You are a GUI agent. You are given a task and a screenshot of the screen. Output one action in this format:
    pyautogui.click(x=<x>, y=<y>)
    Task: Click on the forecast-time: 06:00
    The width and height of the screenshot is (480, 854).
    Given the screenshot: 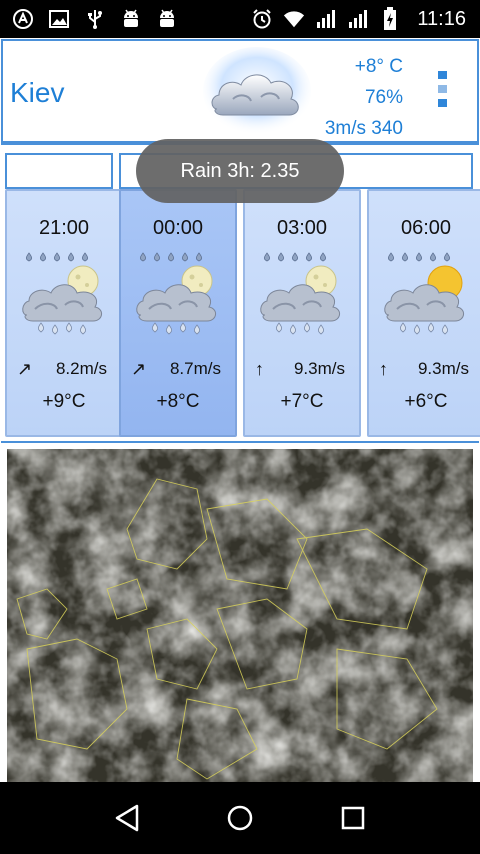 What is the action you would take?
    pyautogui.click(x=426, y=228)
    